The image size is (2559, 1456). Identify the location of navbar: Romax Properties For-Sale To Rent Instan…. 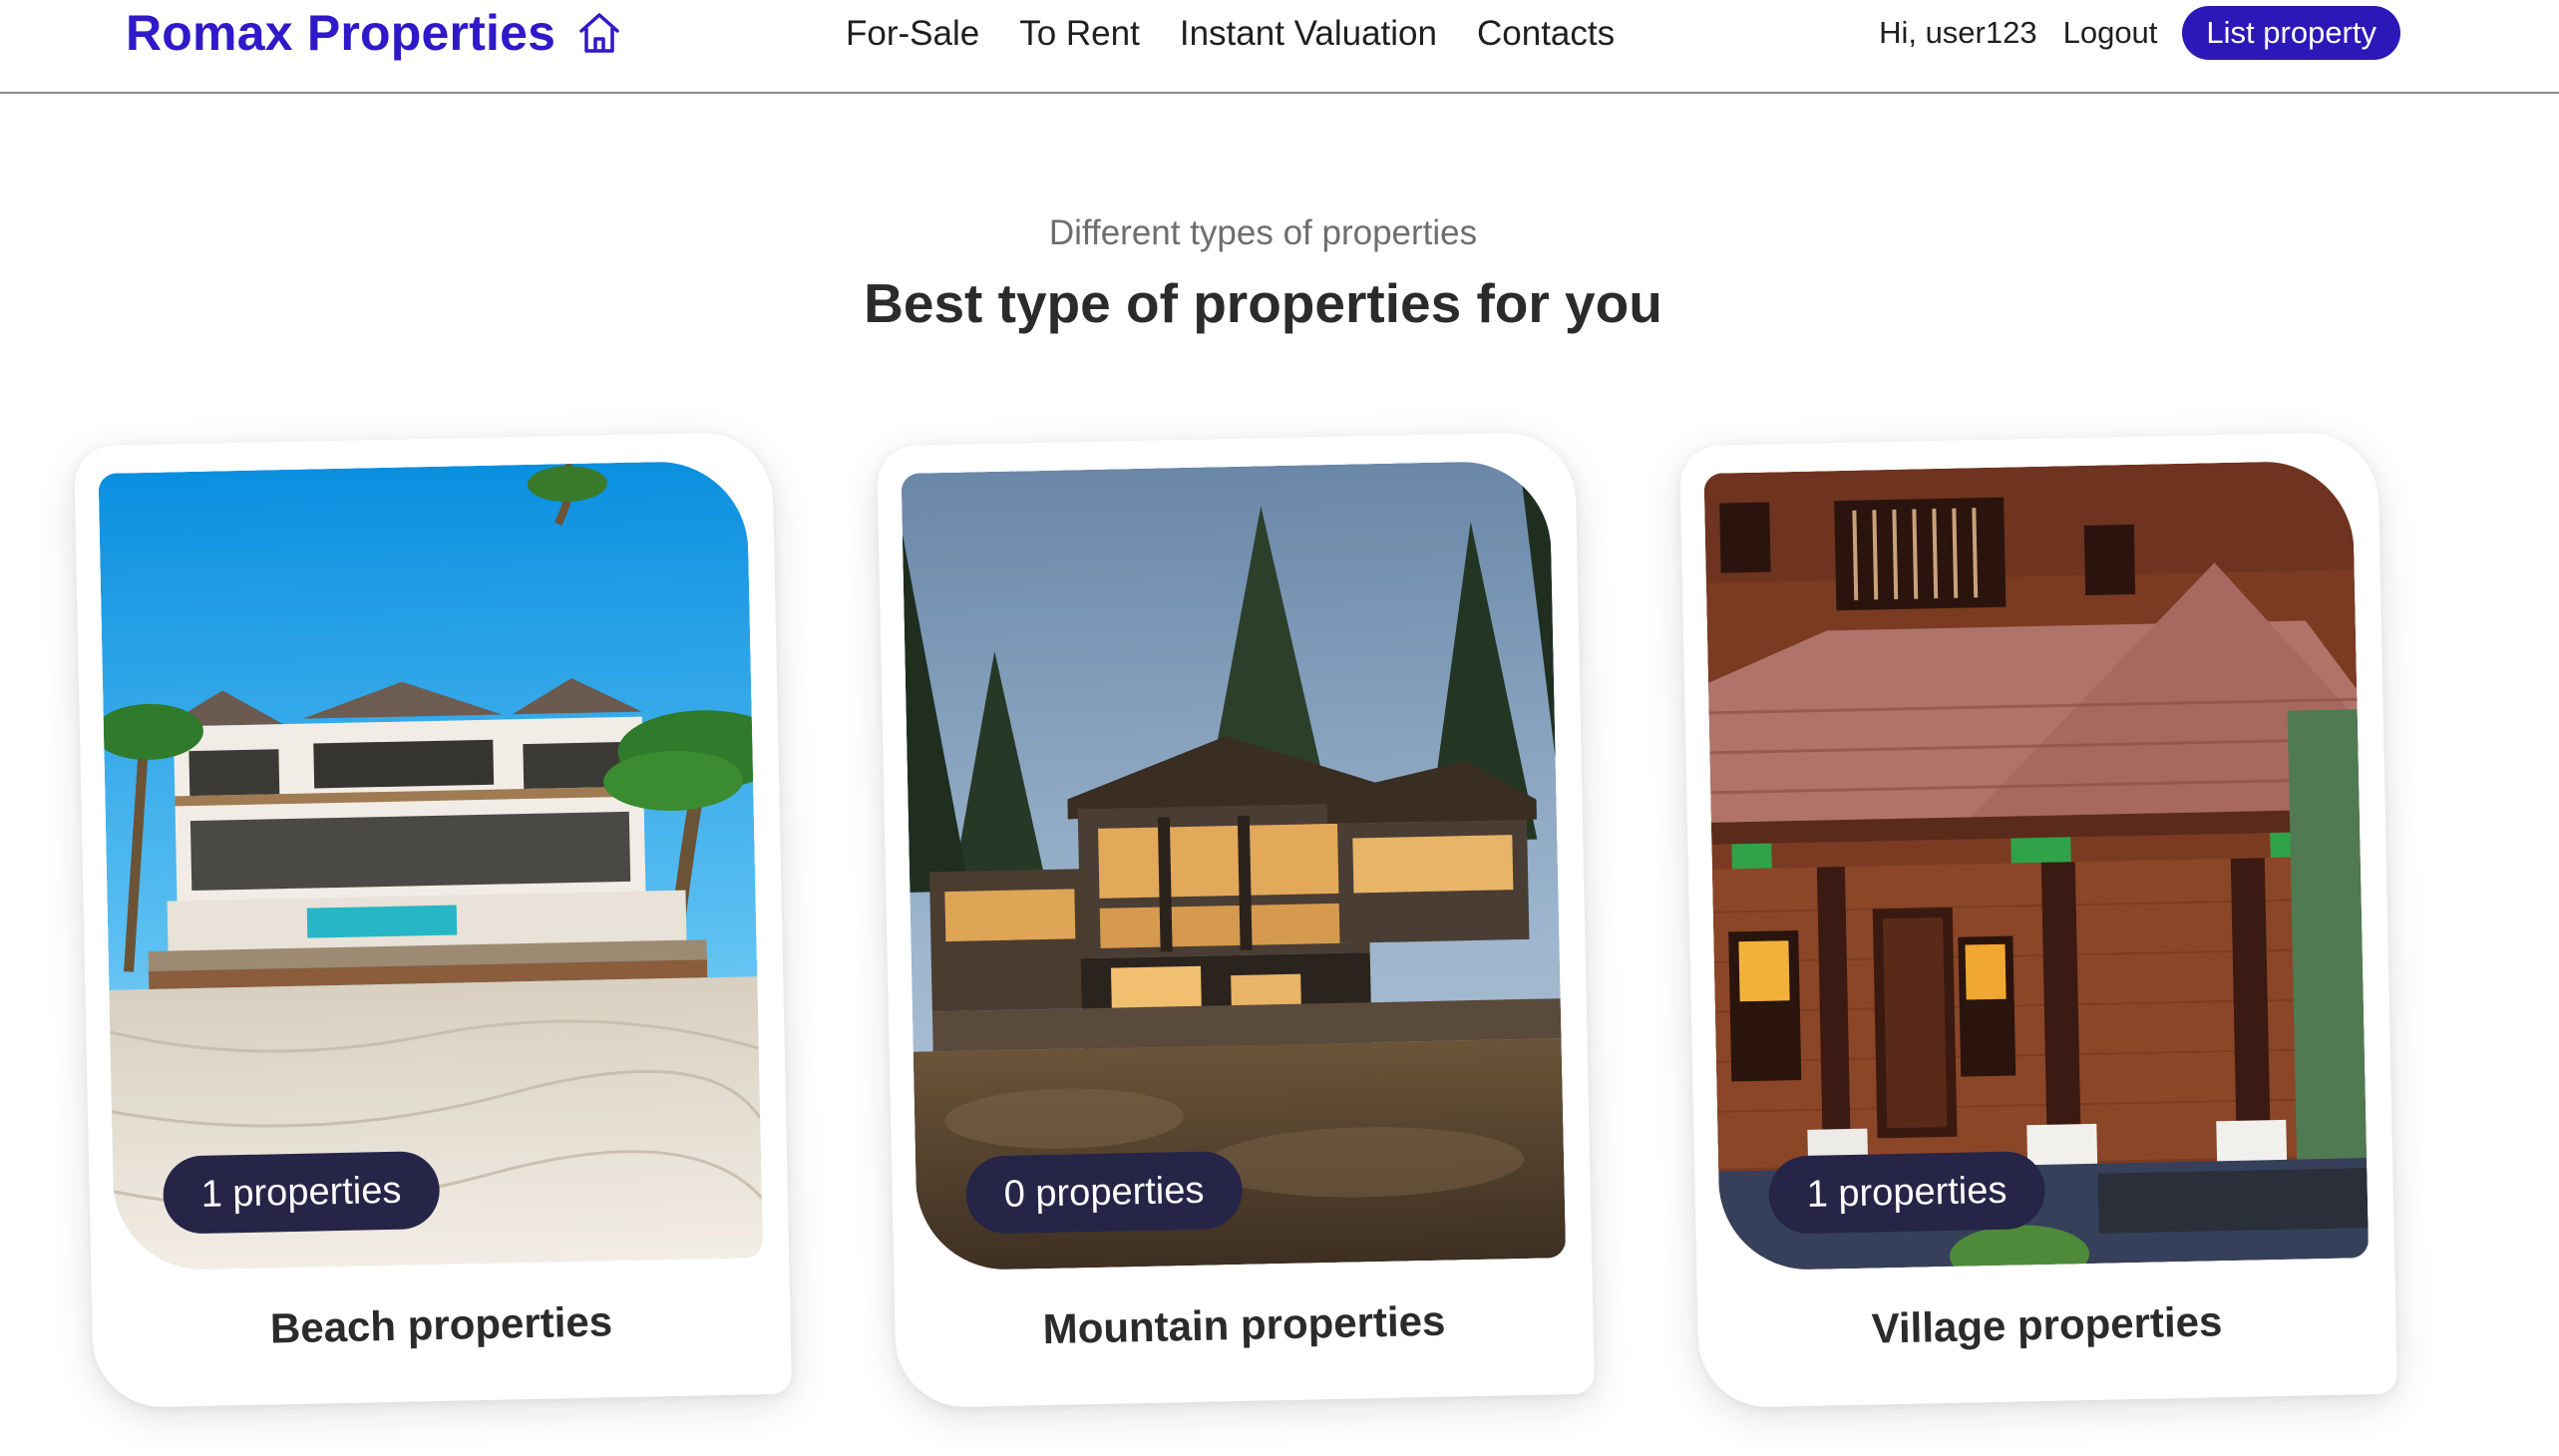
(1279, 47).